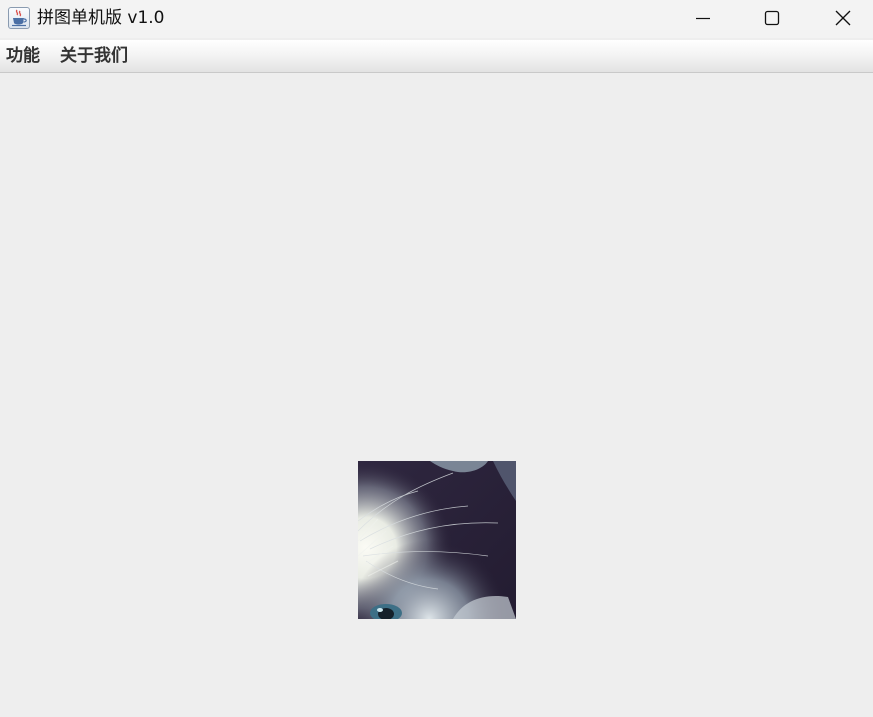 The width and height of the screenshot is (873, 717). What do you see at coordinates (437, 540) in the screenshot?
I see `puzzle-tile-image` at bounding box center [437, 540].